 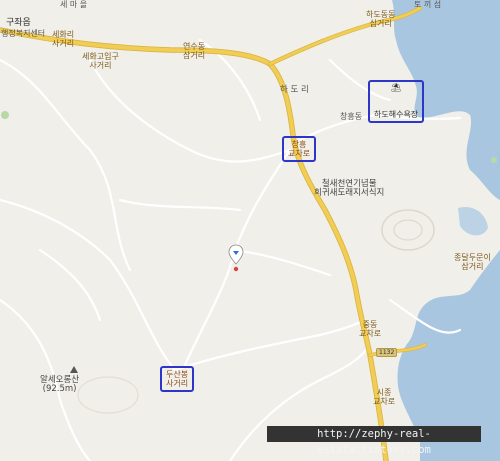 What do you see at coordinates (472, 262) in the screenshot?
I see `jongdal-crossroad-label: 종달두문이 삼거리` at bounding box center [472, 262].